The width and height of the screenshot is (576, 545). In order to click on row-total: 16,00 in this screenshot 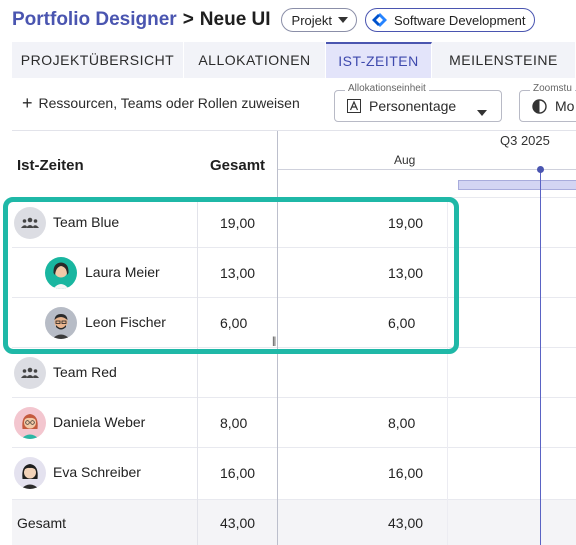, I will do `click(238, 473)`.